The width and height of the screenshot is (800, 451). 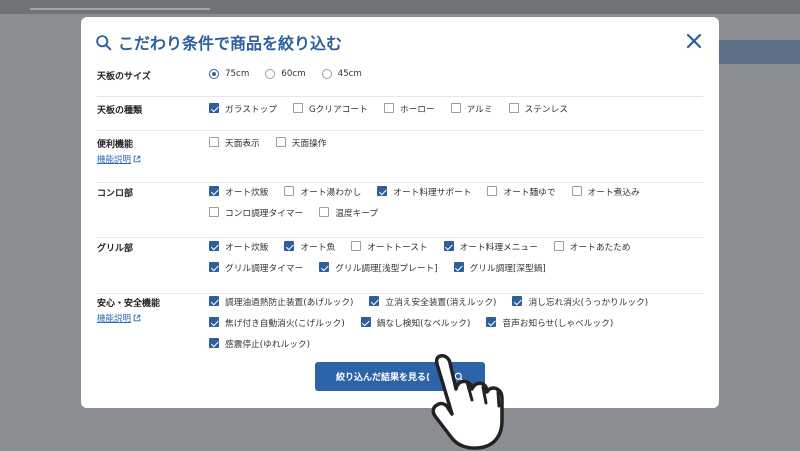 What do you see at coordinates (479, 109) in the screenshot?
I see `option-label: アルミ` at bounding box center [479, 109].